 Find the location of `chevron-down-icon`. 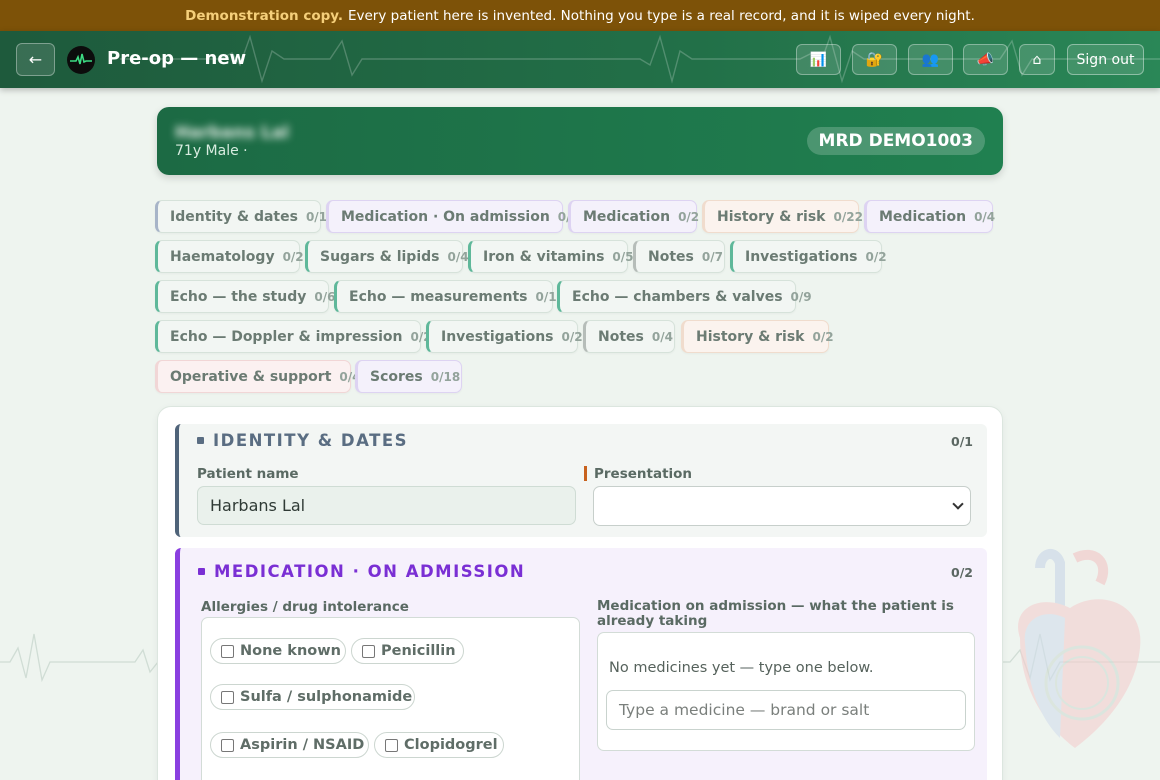

chevron-down-icon is located at coordinates (958, 504).